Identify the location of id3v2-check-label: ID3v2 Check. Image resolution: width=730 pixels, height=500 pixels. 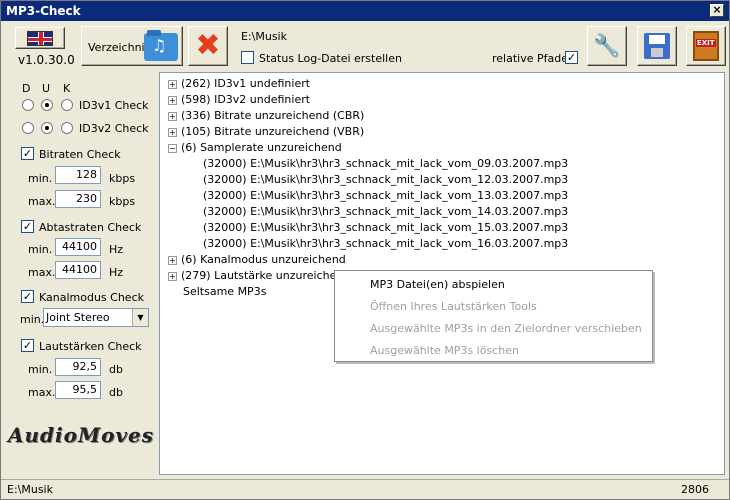
(114, 128).